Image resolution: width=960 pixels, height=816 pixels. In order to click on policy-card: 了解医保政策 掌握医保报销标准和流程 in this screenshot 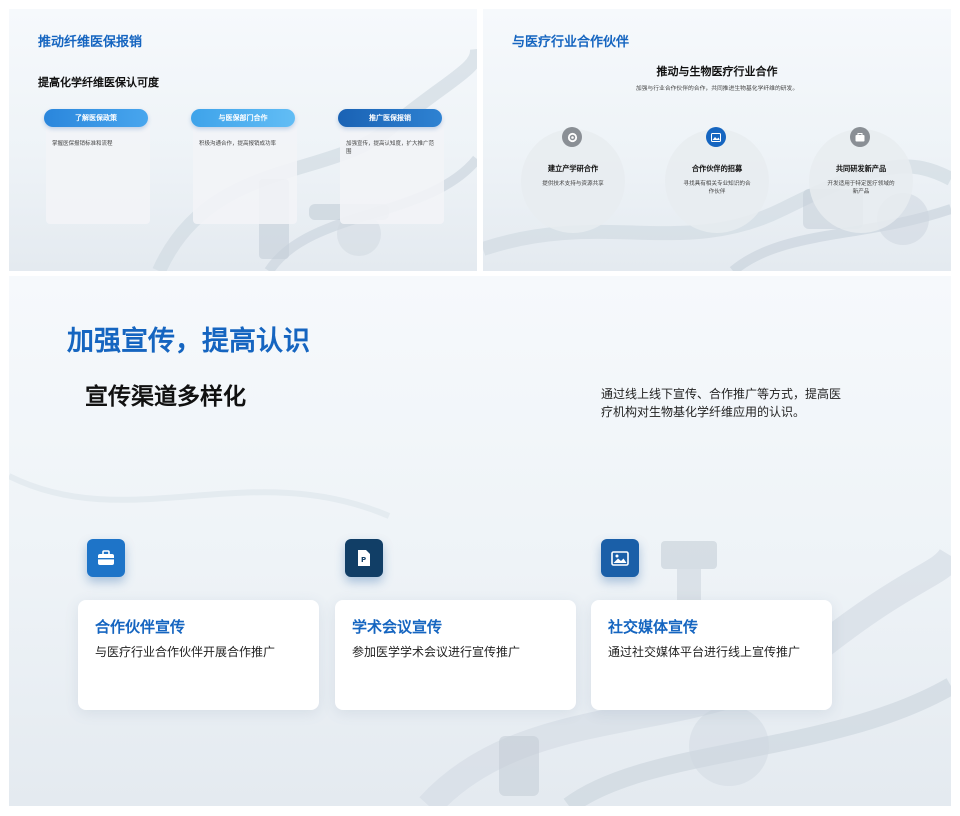, I will do `click(97, 166)`.